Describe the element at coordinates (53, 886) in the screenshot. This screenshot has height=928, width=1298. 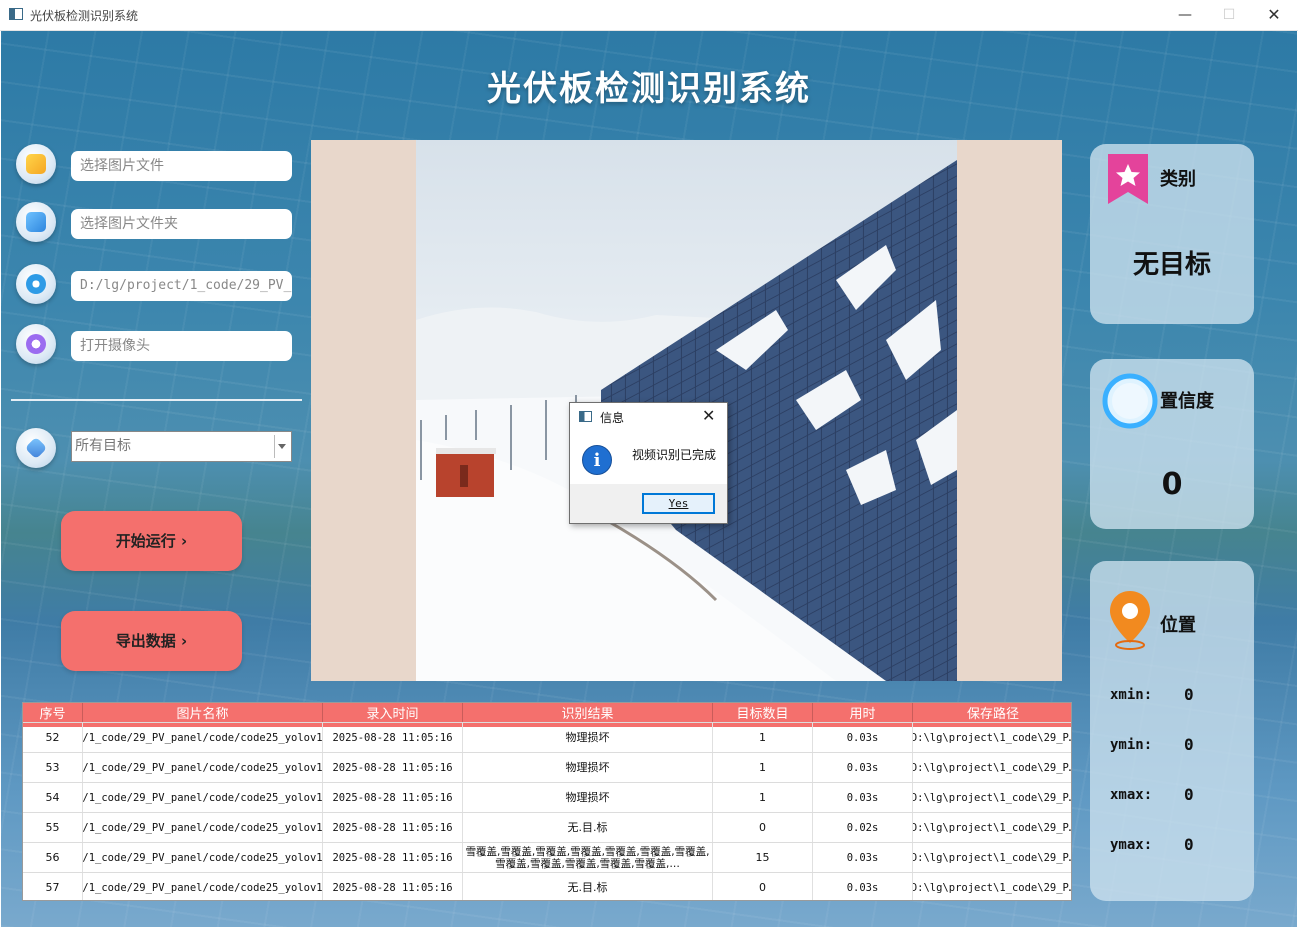
I see `cell-index: 57` at that location.